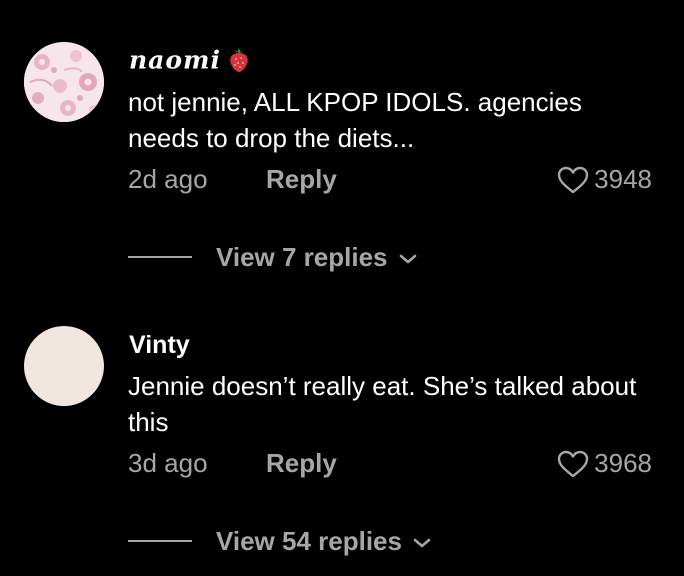  What do you see at coordinates (175, 60) in the screenshot?
I see `username-text: naomi` at bounding box center [175, 60].